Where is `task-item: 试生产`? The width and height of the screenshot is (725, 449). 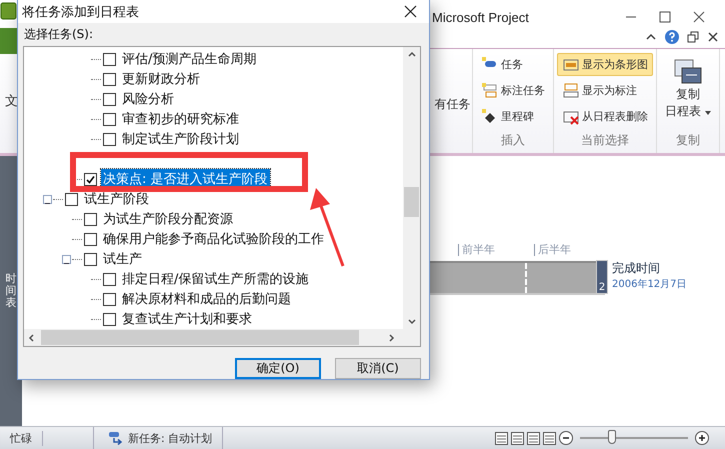 task-item: 试生产 is located at coordinates (122, 259).